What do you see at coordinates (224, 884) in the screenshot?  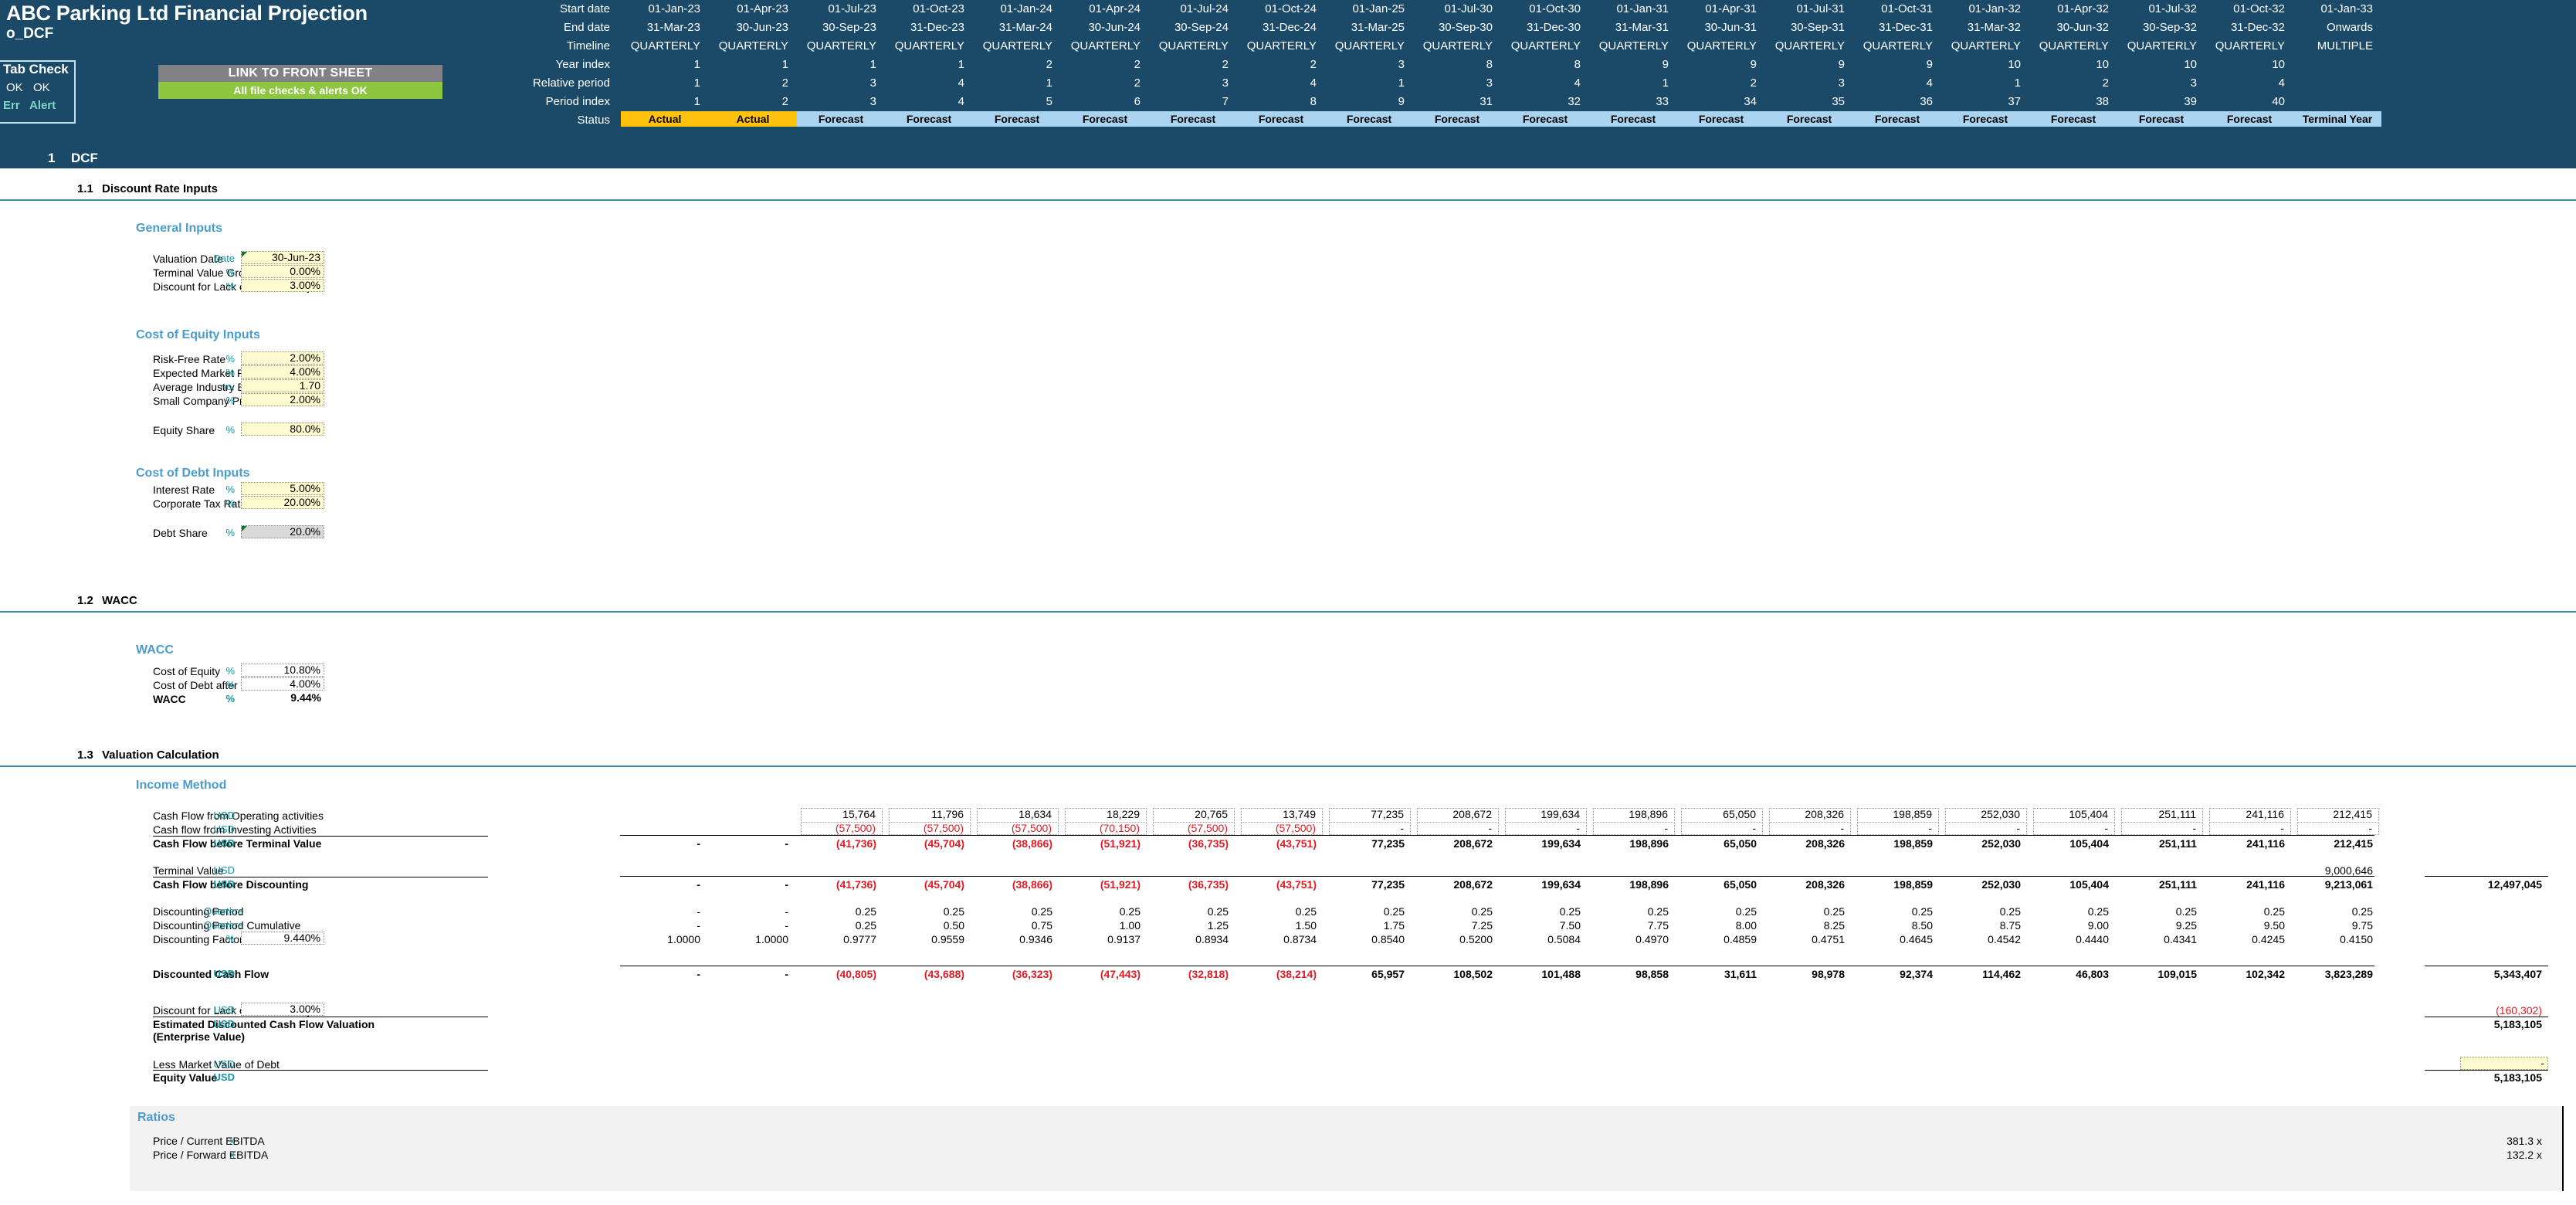 I see `valuation-unit-4: USD` at bounding box center [224, 884].